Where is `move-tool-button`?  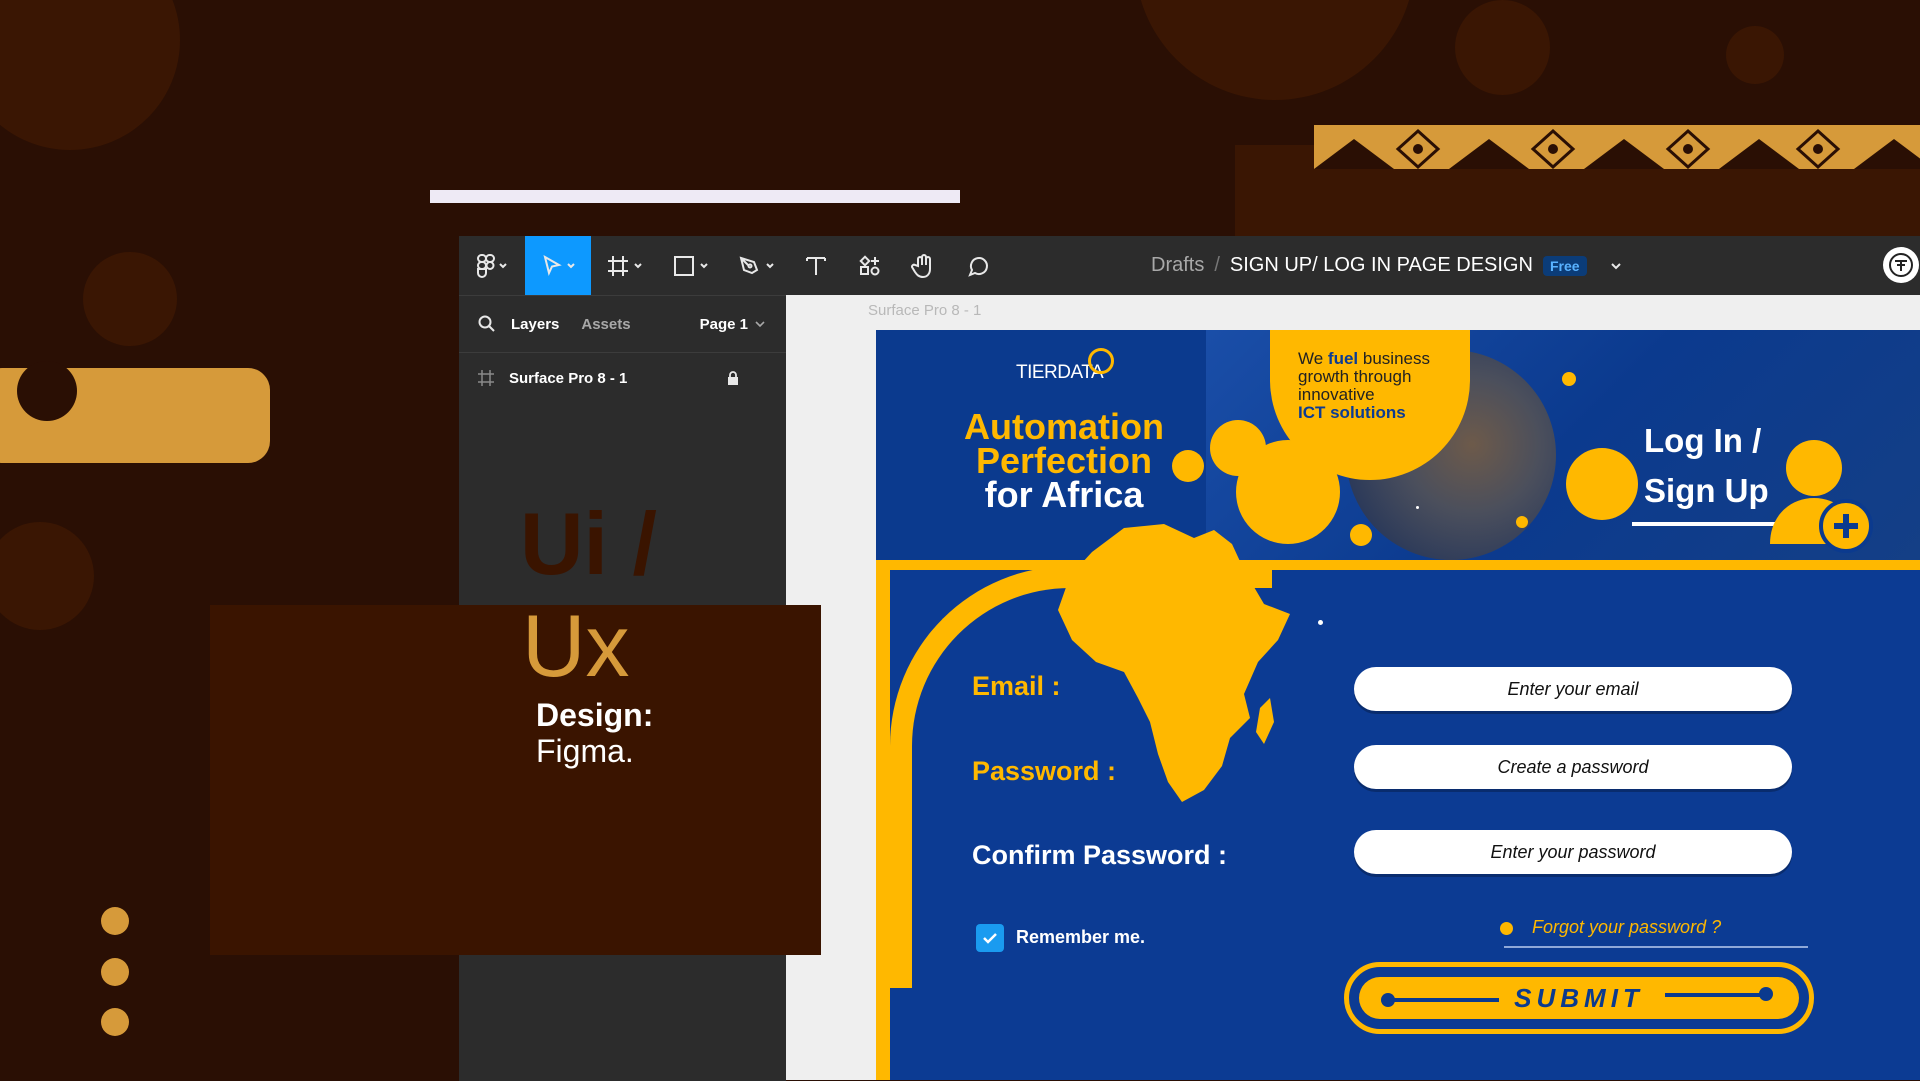 move-tool-button is located at coordinates (558, 265).